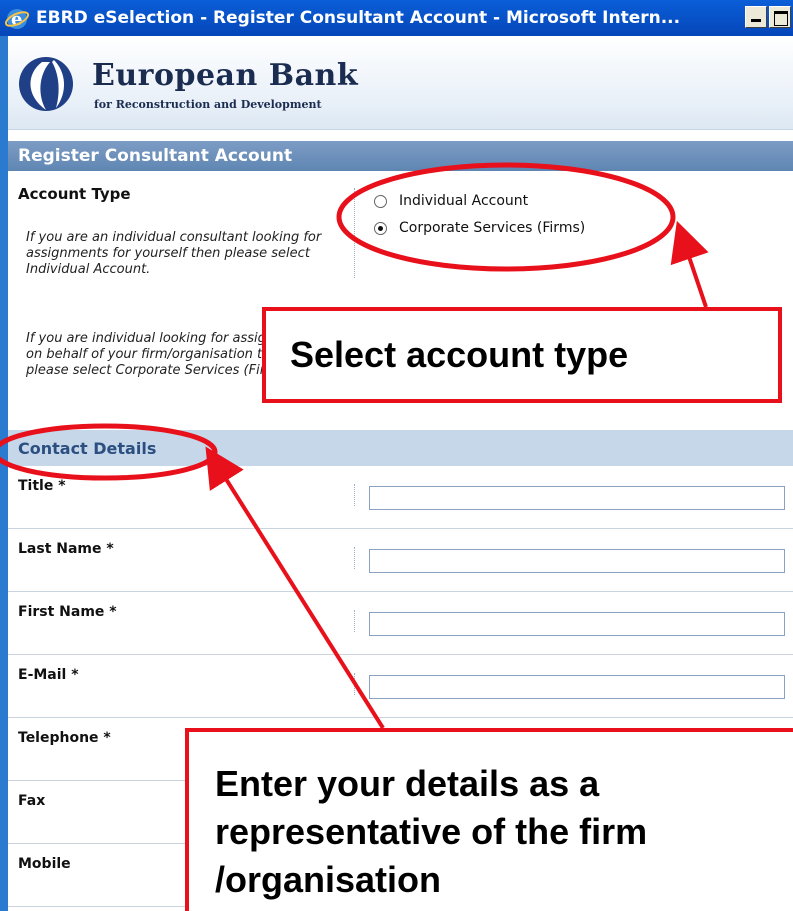  Describe the element at coordinates (464, 201) in the screenshot. I see `radio-label: Individual Account` at that location.